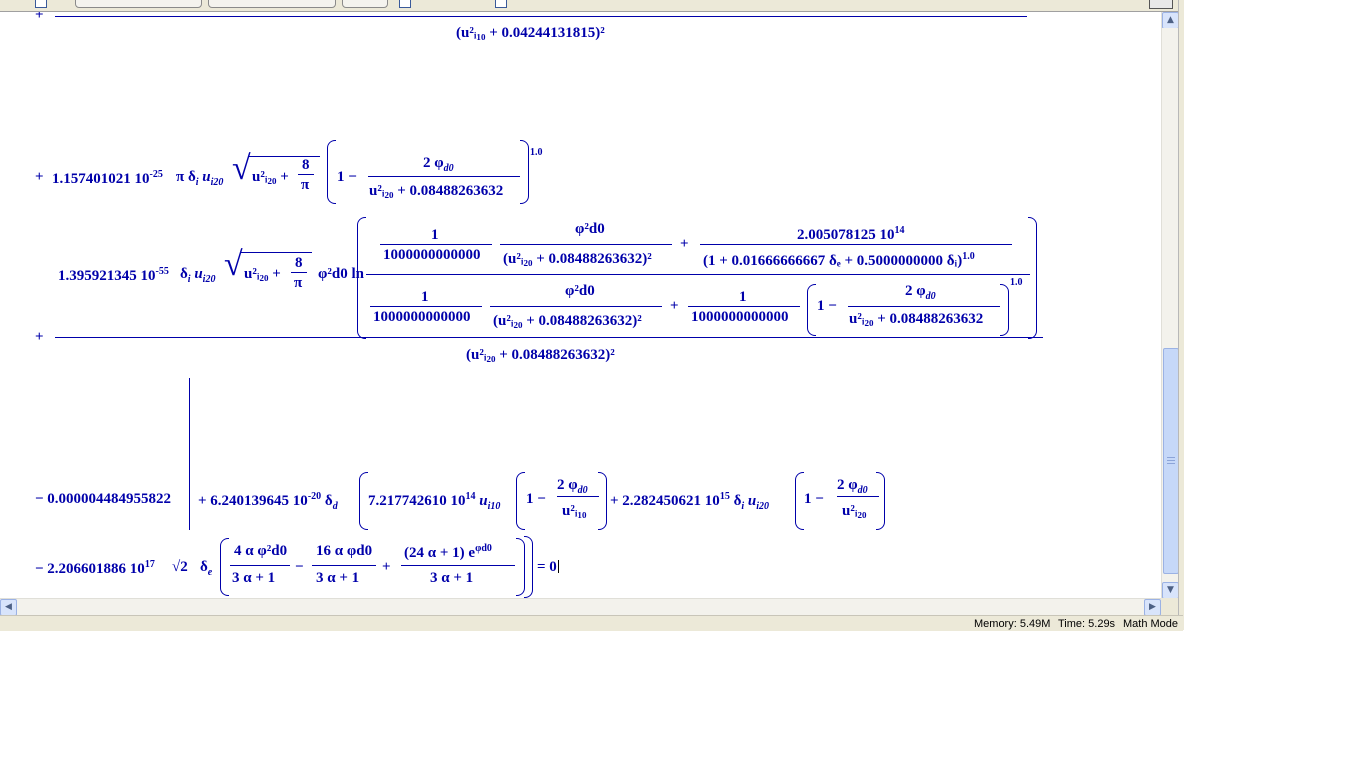 The width and height of the screenshot is (1366, 768). I want to click on term-a: 7.217742610 1014 ui10, so click(434, 501).